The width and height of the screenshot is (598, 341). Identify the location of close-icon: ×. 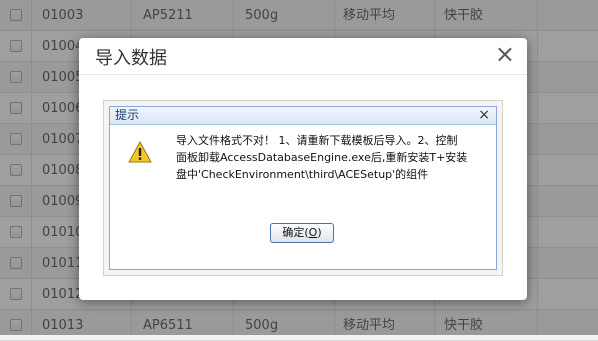
(505, 54).